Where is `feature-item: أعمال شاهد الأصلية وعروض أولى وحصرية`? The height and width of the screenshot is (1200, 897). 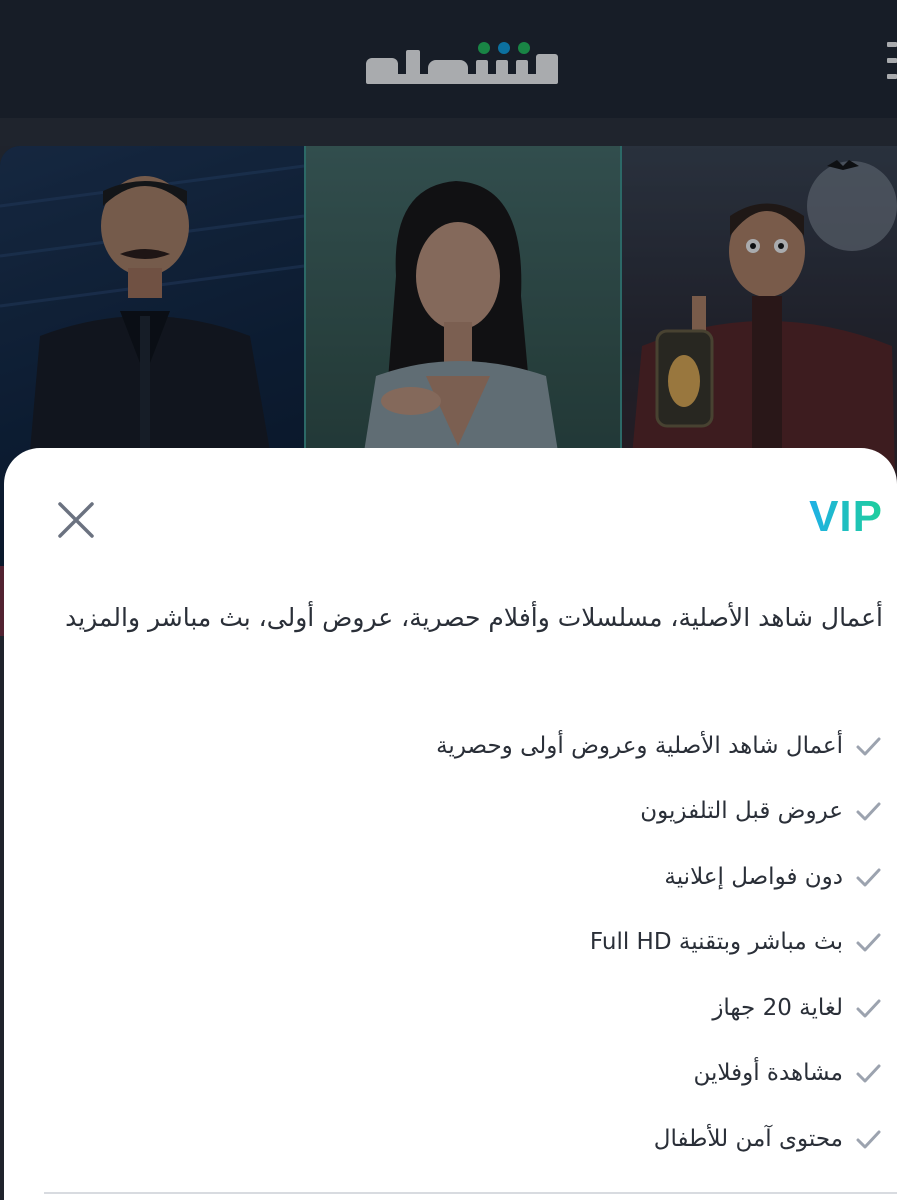 feature-item: أعمال شاهد الأصلية وعروض أولى وحصرية is located at coordinates (453, 746).